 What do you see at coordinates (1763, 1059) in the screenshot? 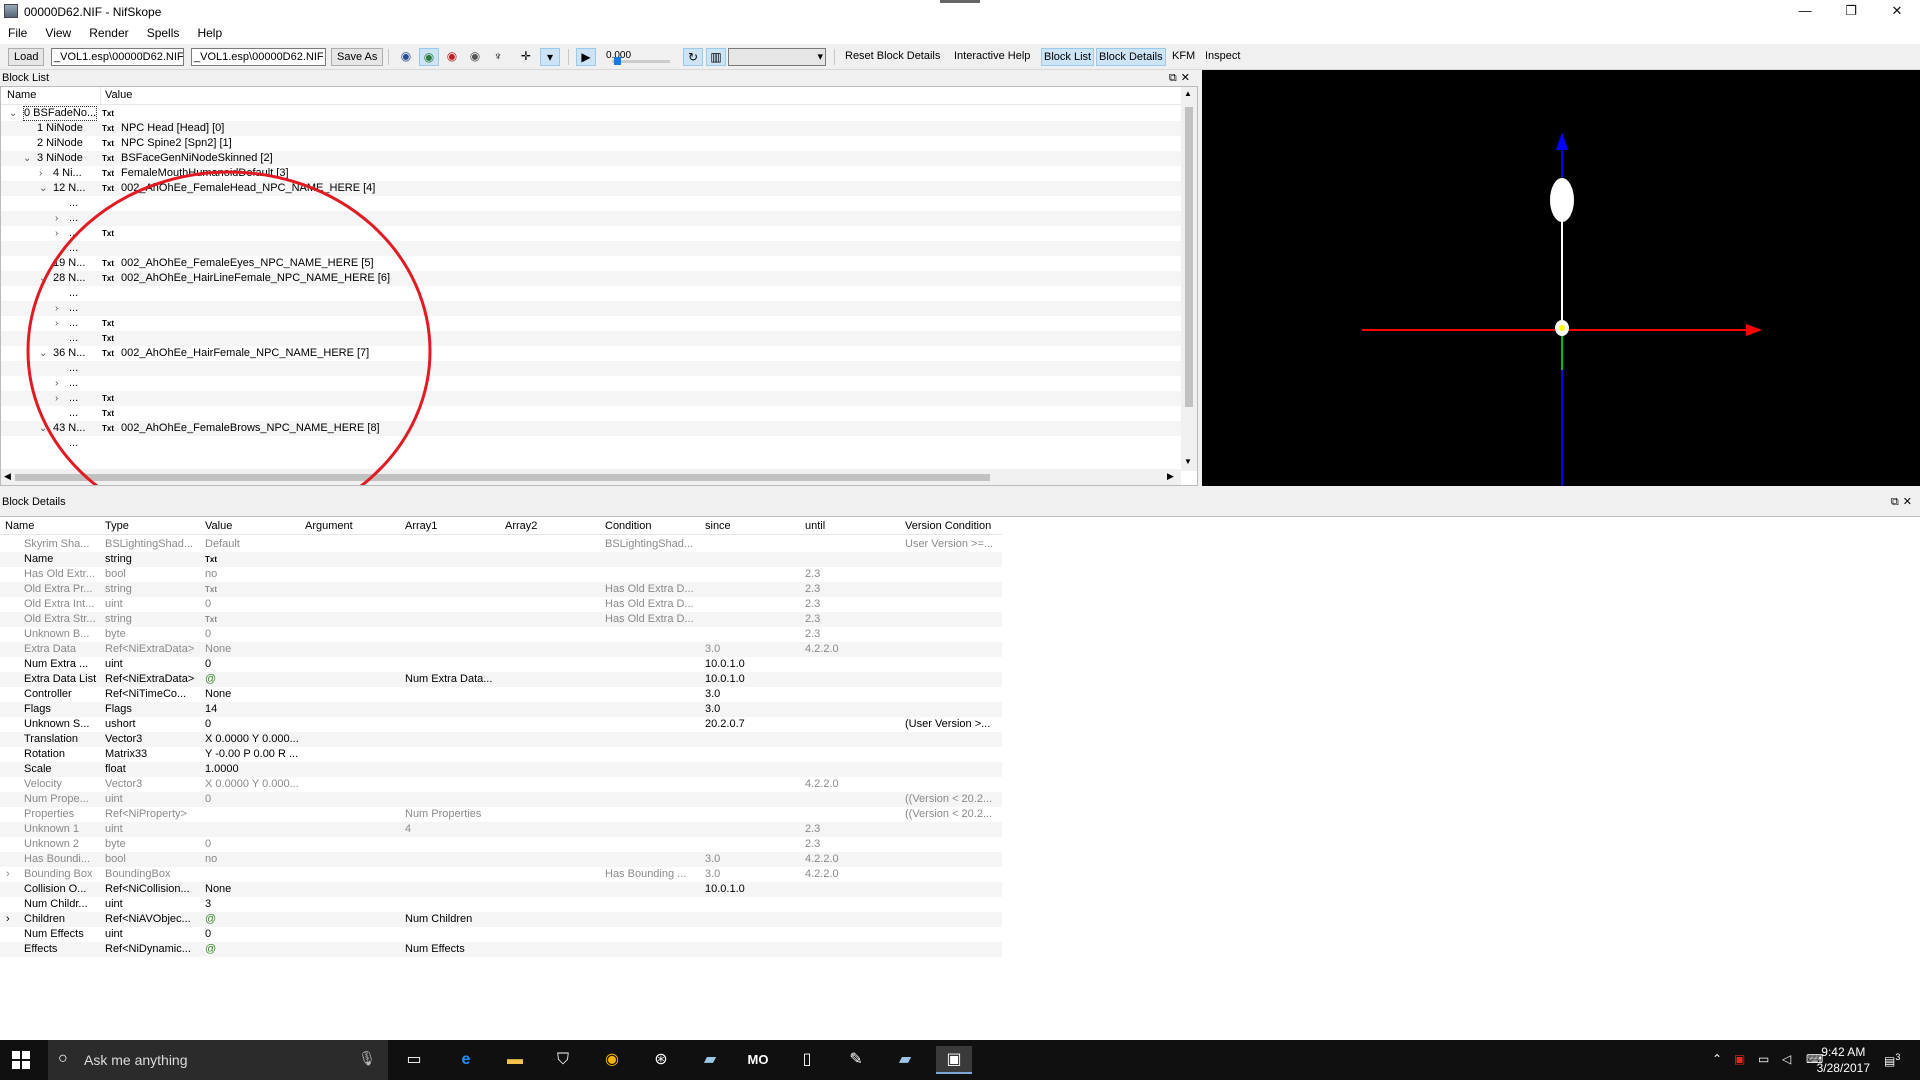
I see `network-icon: ▭` at bounding box center [1763, 1059].